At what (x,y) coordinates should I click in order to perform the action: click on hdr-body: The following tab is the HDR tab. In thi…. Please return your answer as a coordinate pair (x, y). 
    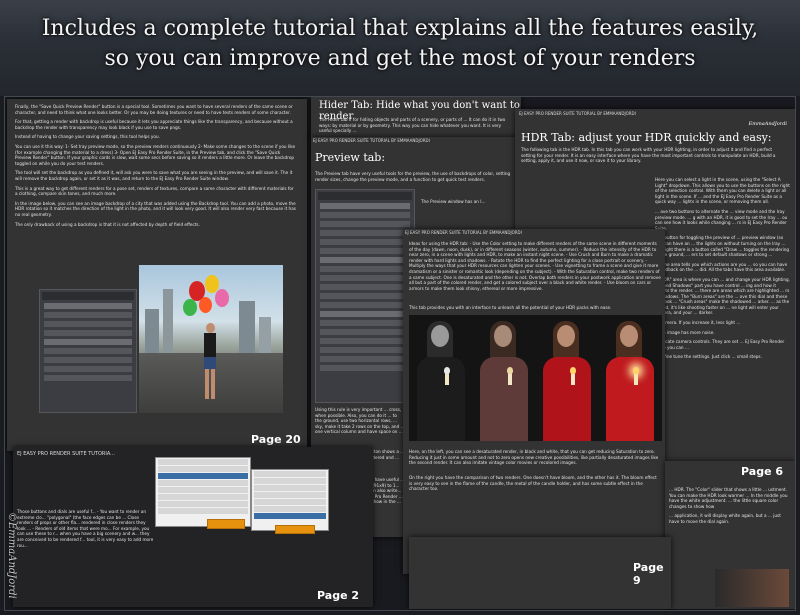
    Looking at the image, I should click on (648, 155).